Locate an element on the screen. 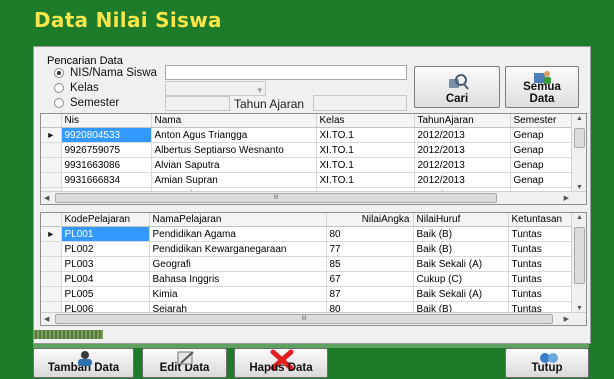 The width and height of the screenshot is (614, 379). radio-nis: NIS/Nama Siswa is located at coordinates (105, 73).